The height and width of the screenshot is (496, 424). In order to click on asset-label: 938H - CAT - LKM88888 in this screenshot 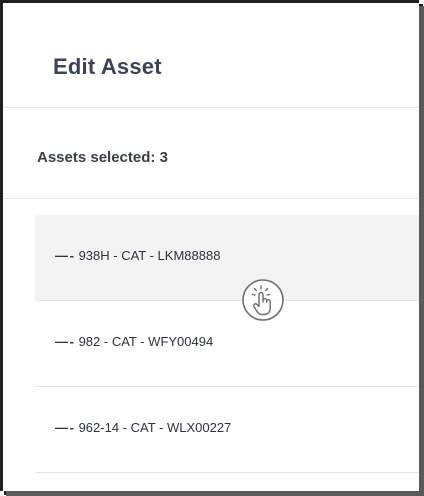, I will do `click(149, 255)`.